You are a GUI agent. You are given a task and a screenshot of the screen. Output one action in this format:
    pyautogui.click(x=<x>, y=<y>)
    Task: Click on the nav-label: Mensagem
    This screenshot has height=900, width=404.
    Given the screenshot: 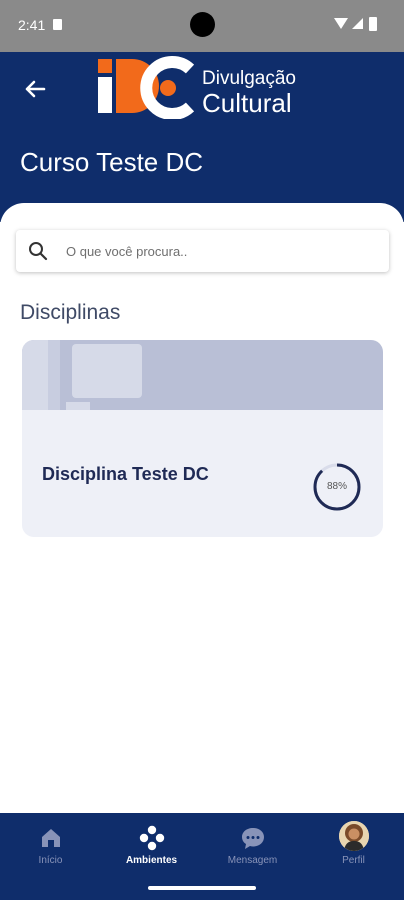 What is the action you would take?
    pyautogui.click(x=252, y=860)
    